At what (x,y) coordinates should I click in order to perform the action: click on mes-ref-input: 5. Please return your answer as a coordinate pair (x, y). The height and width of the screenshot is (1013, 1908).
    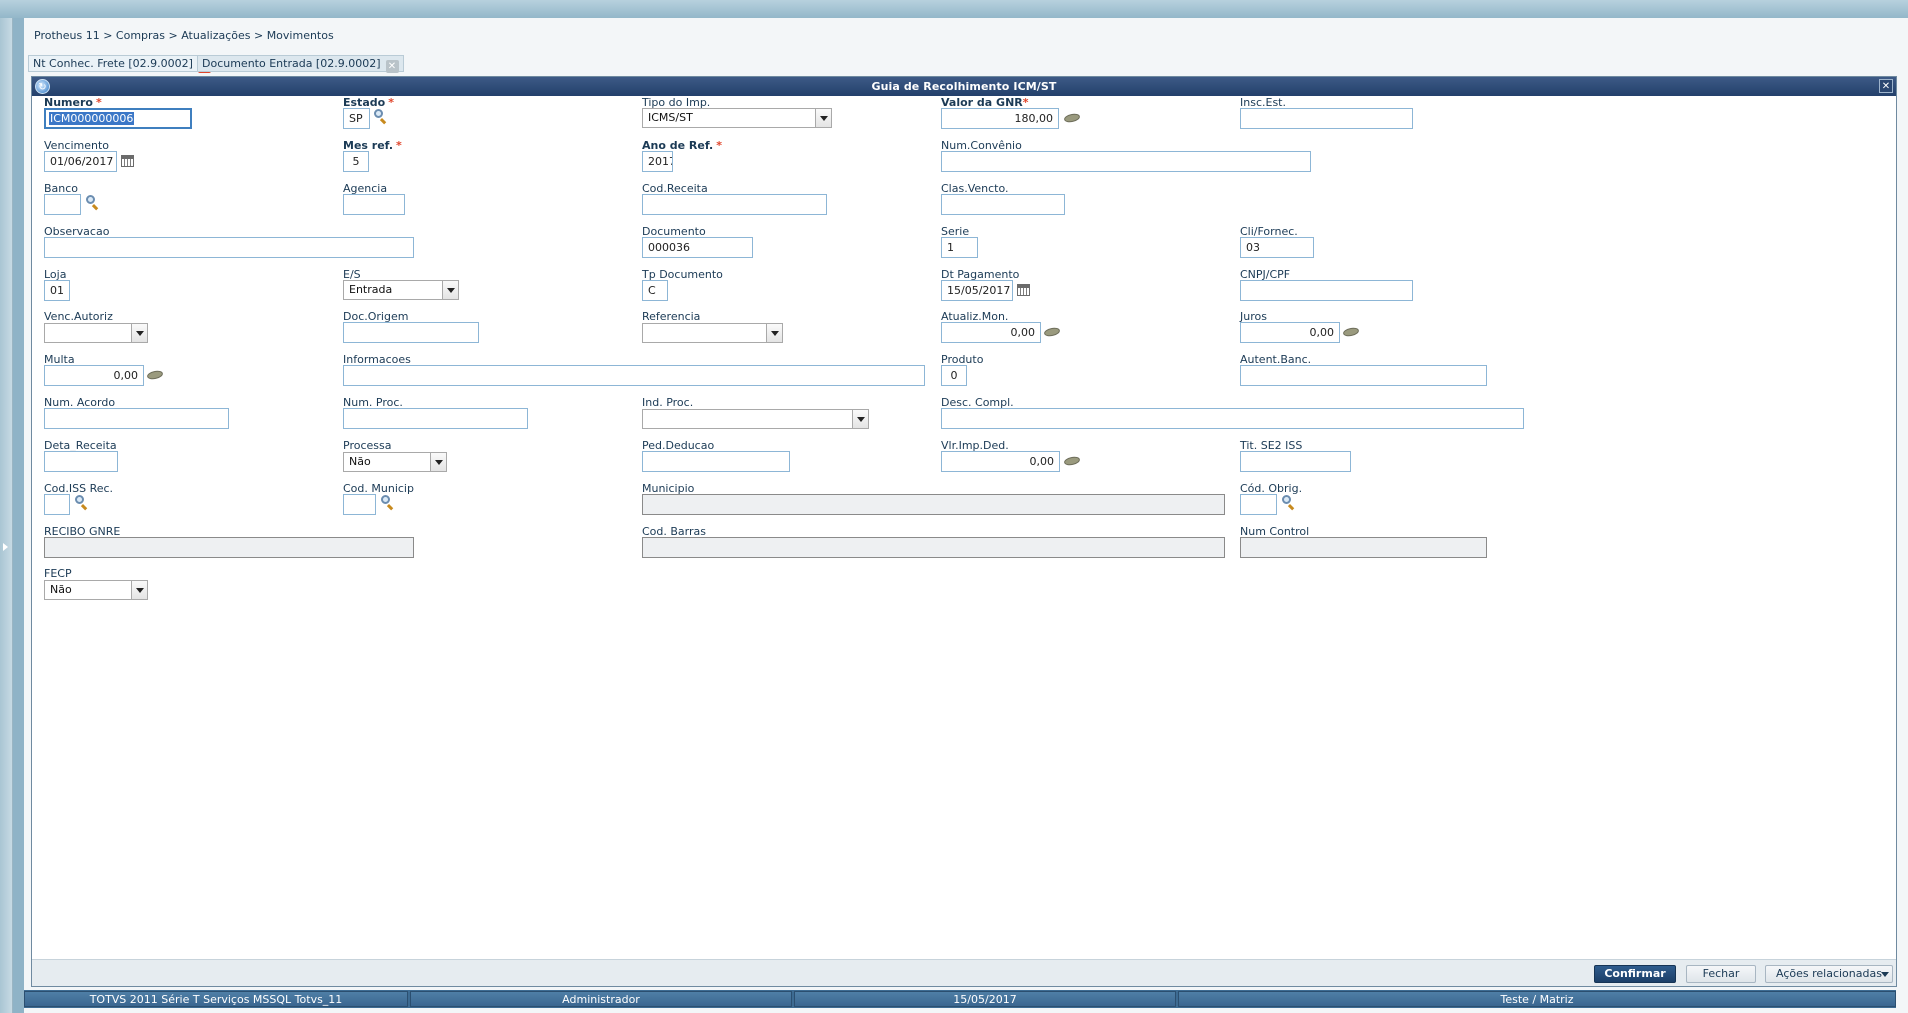
    Looking at the image, I should click on (356, 161).